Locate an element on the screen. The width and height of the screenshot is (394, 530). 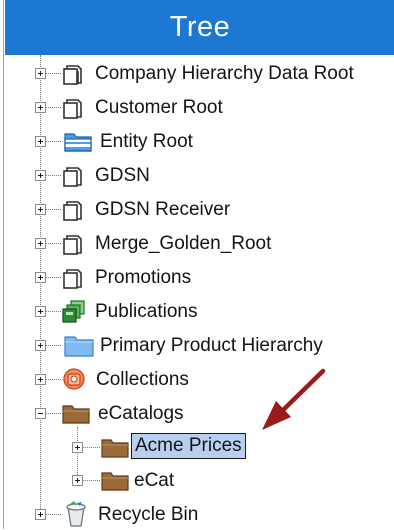
tree-item-label: Promotions is located at coordinates (143, 277).